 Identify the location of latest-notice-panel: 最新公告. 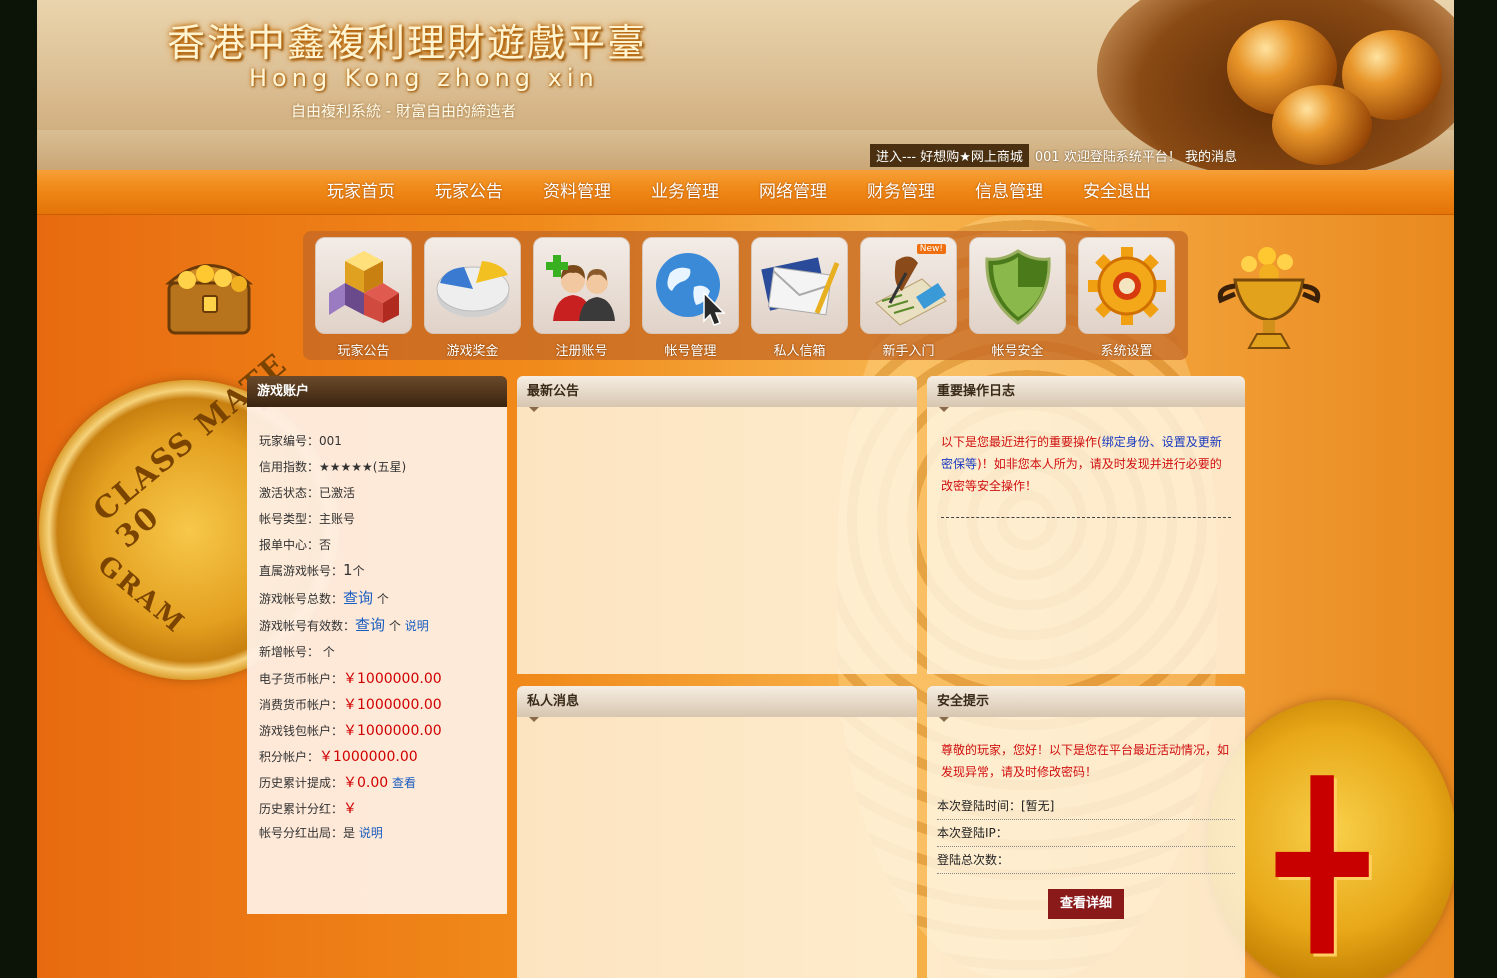
(717, 525).